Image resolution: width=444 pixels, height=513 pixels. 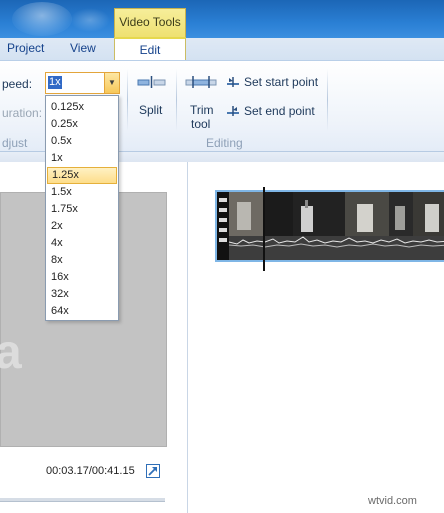 What do you see at coordinates (392, 501) in the screenshot?
I see `watermark-text: wtvid.com` at bounding box center [392, 501].